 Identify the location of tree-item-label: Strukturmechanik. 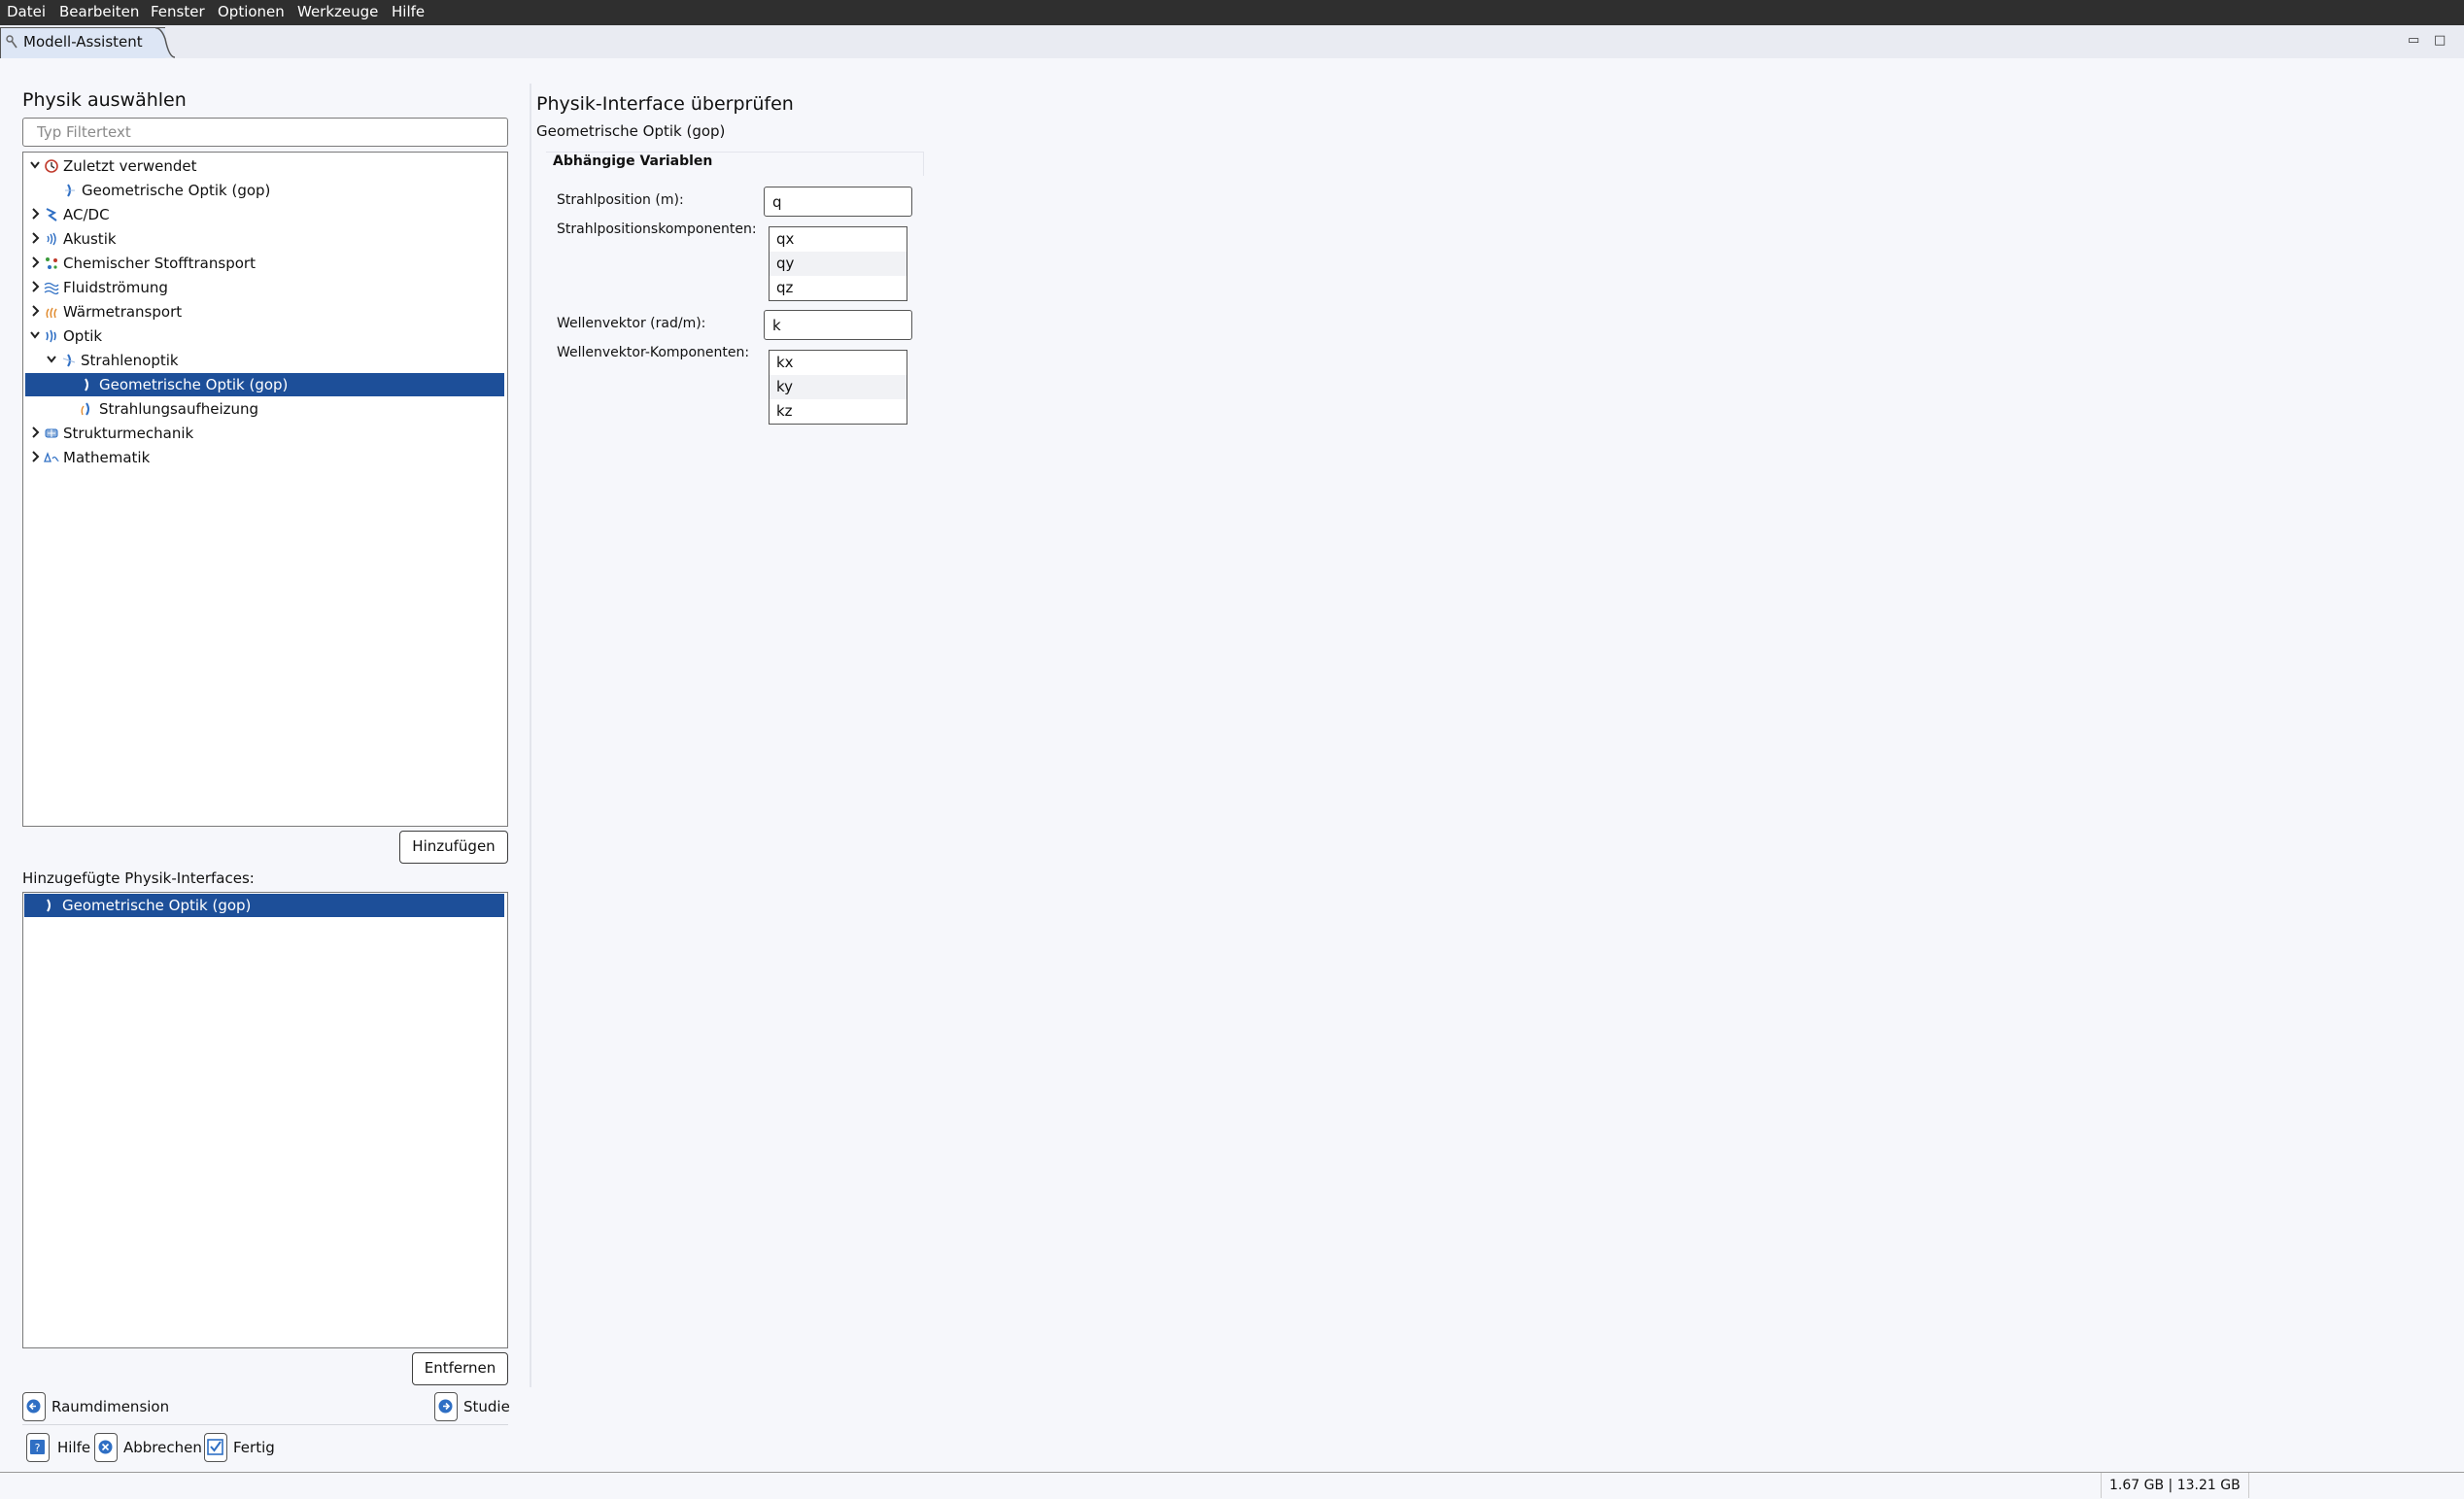
(128, 433).